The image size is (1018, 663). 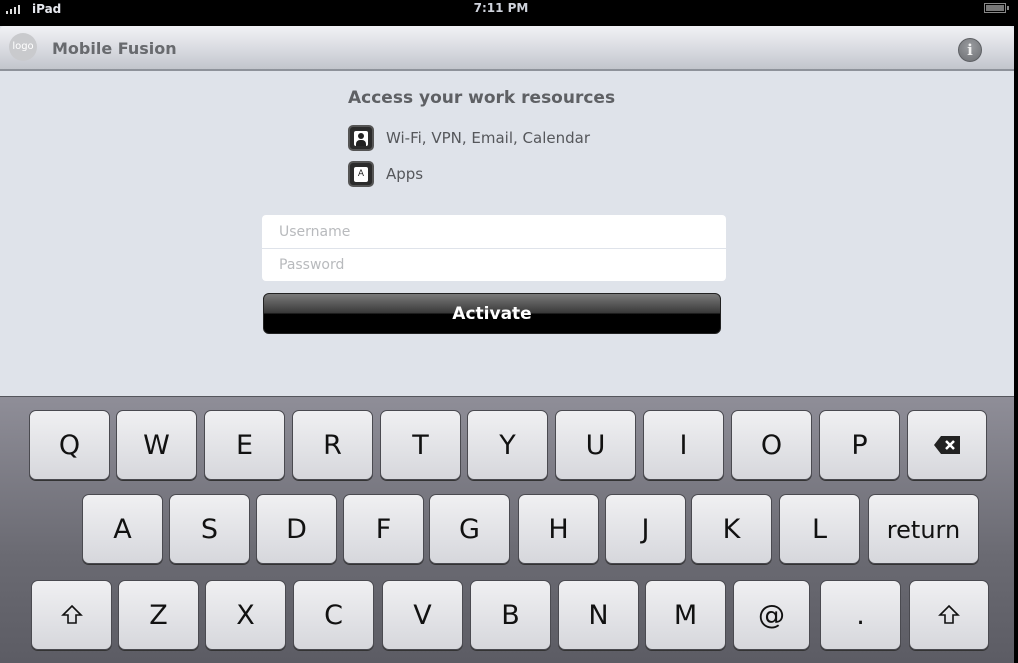 I want to click on page-heading: Access your work resources, so click(x=482, y=98).